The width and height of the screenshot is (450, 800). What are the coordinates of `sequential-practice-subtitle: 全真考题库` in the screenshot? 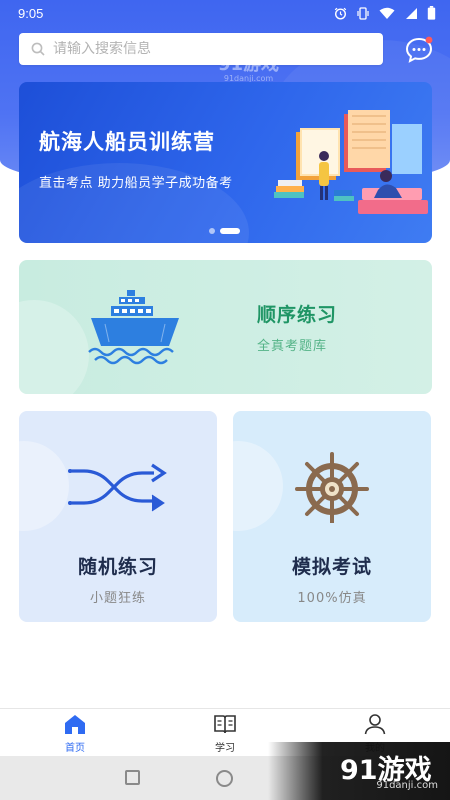 It's located at (292, 346).